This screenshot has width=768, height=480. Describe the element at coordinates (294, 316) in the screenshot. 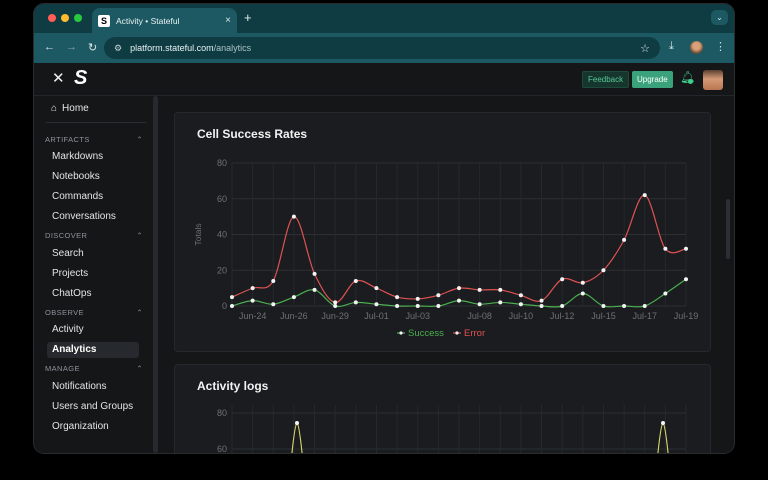

I see `x-tick-label: Jun-26` at that location.